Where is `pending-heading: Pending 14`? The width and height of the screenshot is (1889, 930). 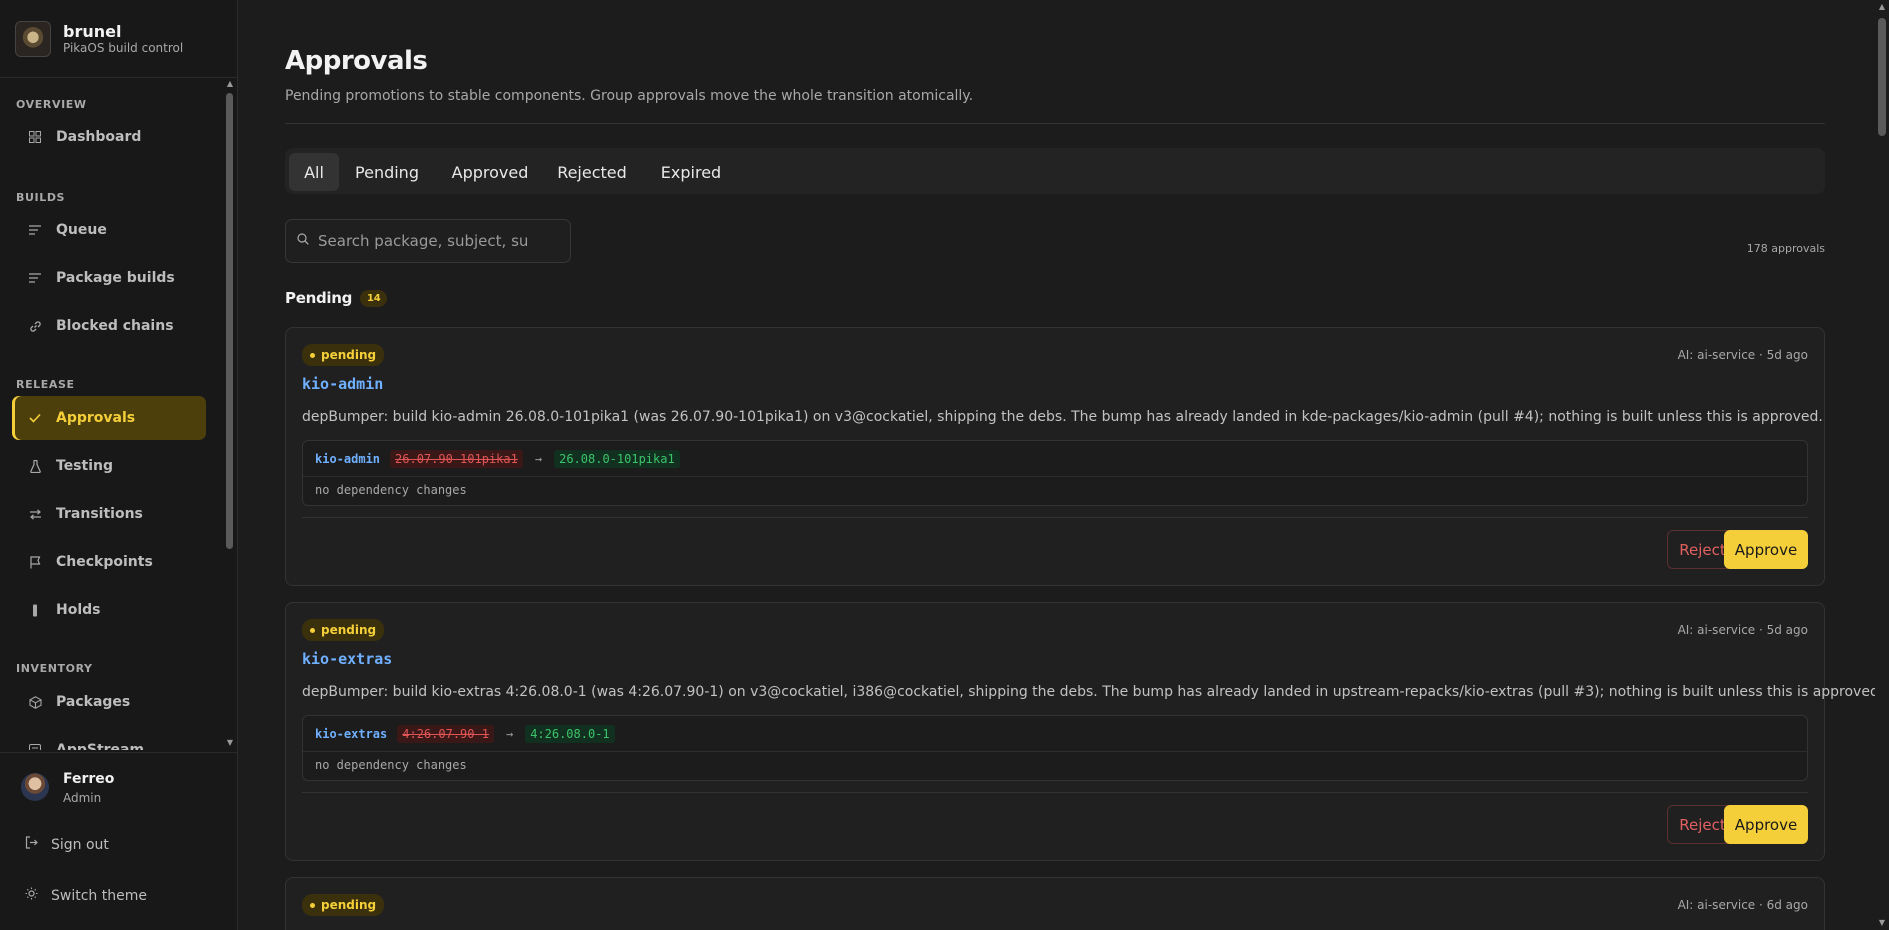
pending-heading: Pending 14 is located at coordinates (336, 298).